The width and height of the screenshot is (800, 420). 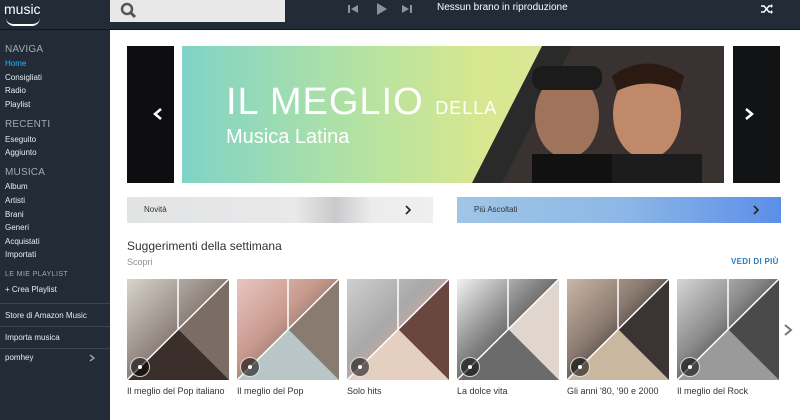 I want to click on piu-ascoltati-label: Più Ascoltati, so click(x=496, y=209).